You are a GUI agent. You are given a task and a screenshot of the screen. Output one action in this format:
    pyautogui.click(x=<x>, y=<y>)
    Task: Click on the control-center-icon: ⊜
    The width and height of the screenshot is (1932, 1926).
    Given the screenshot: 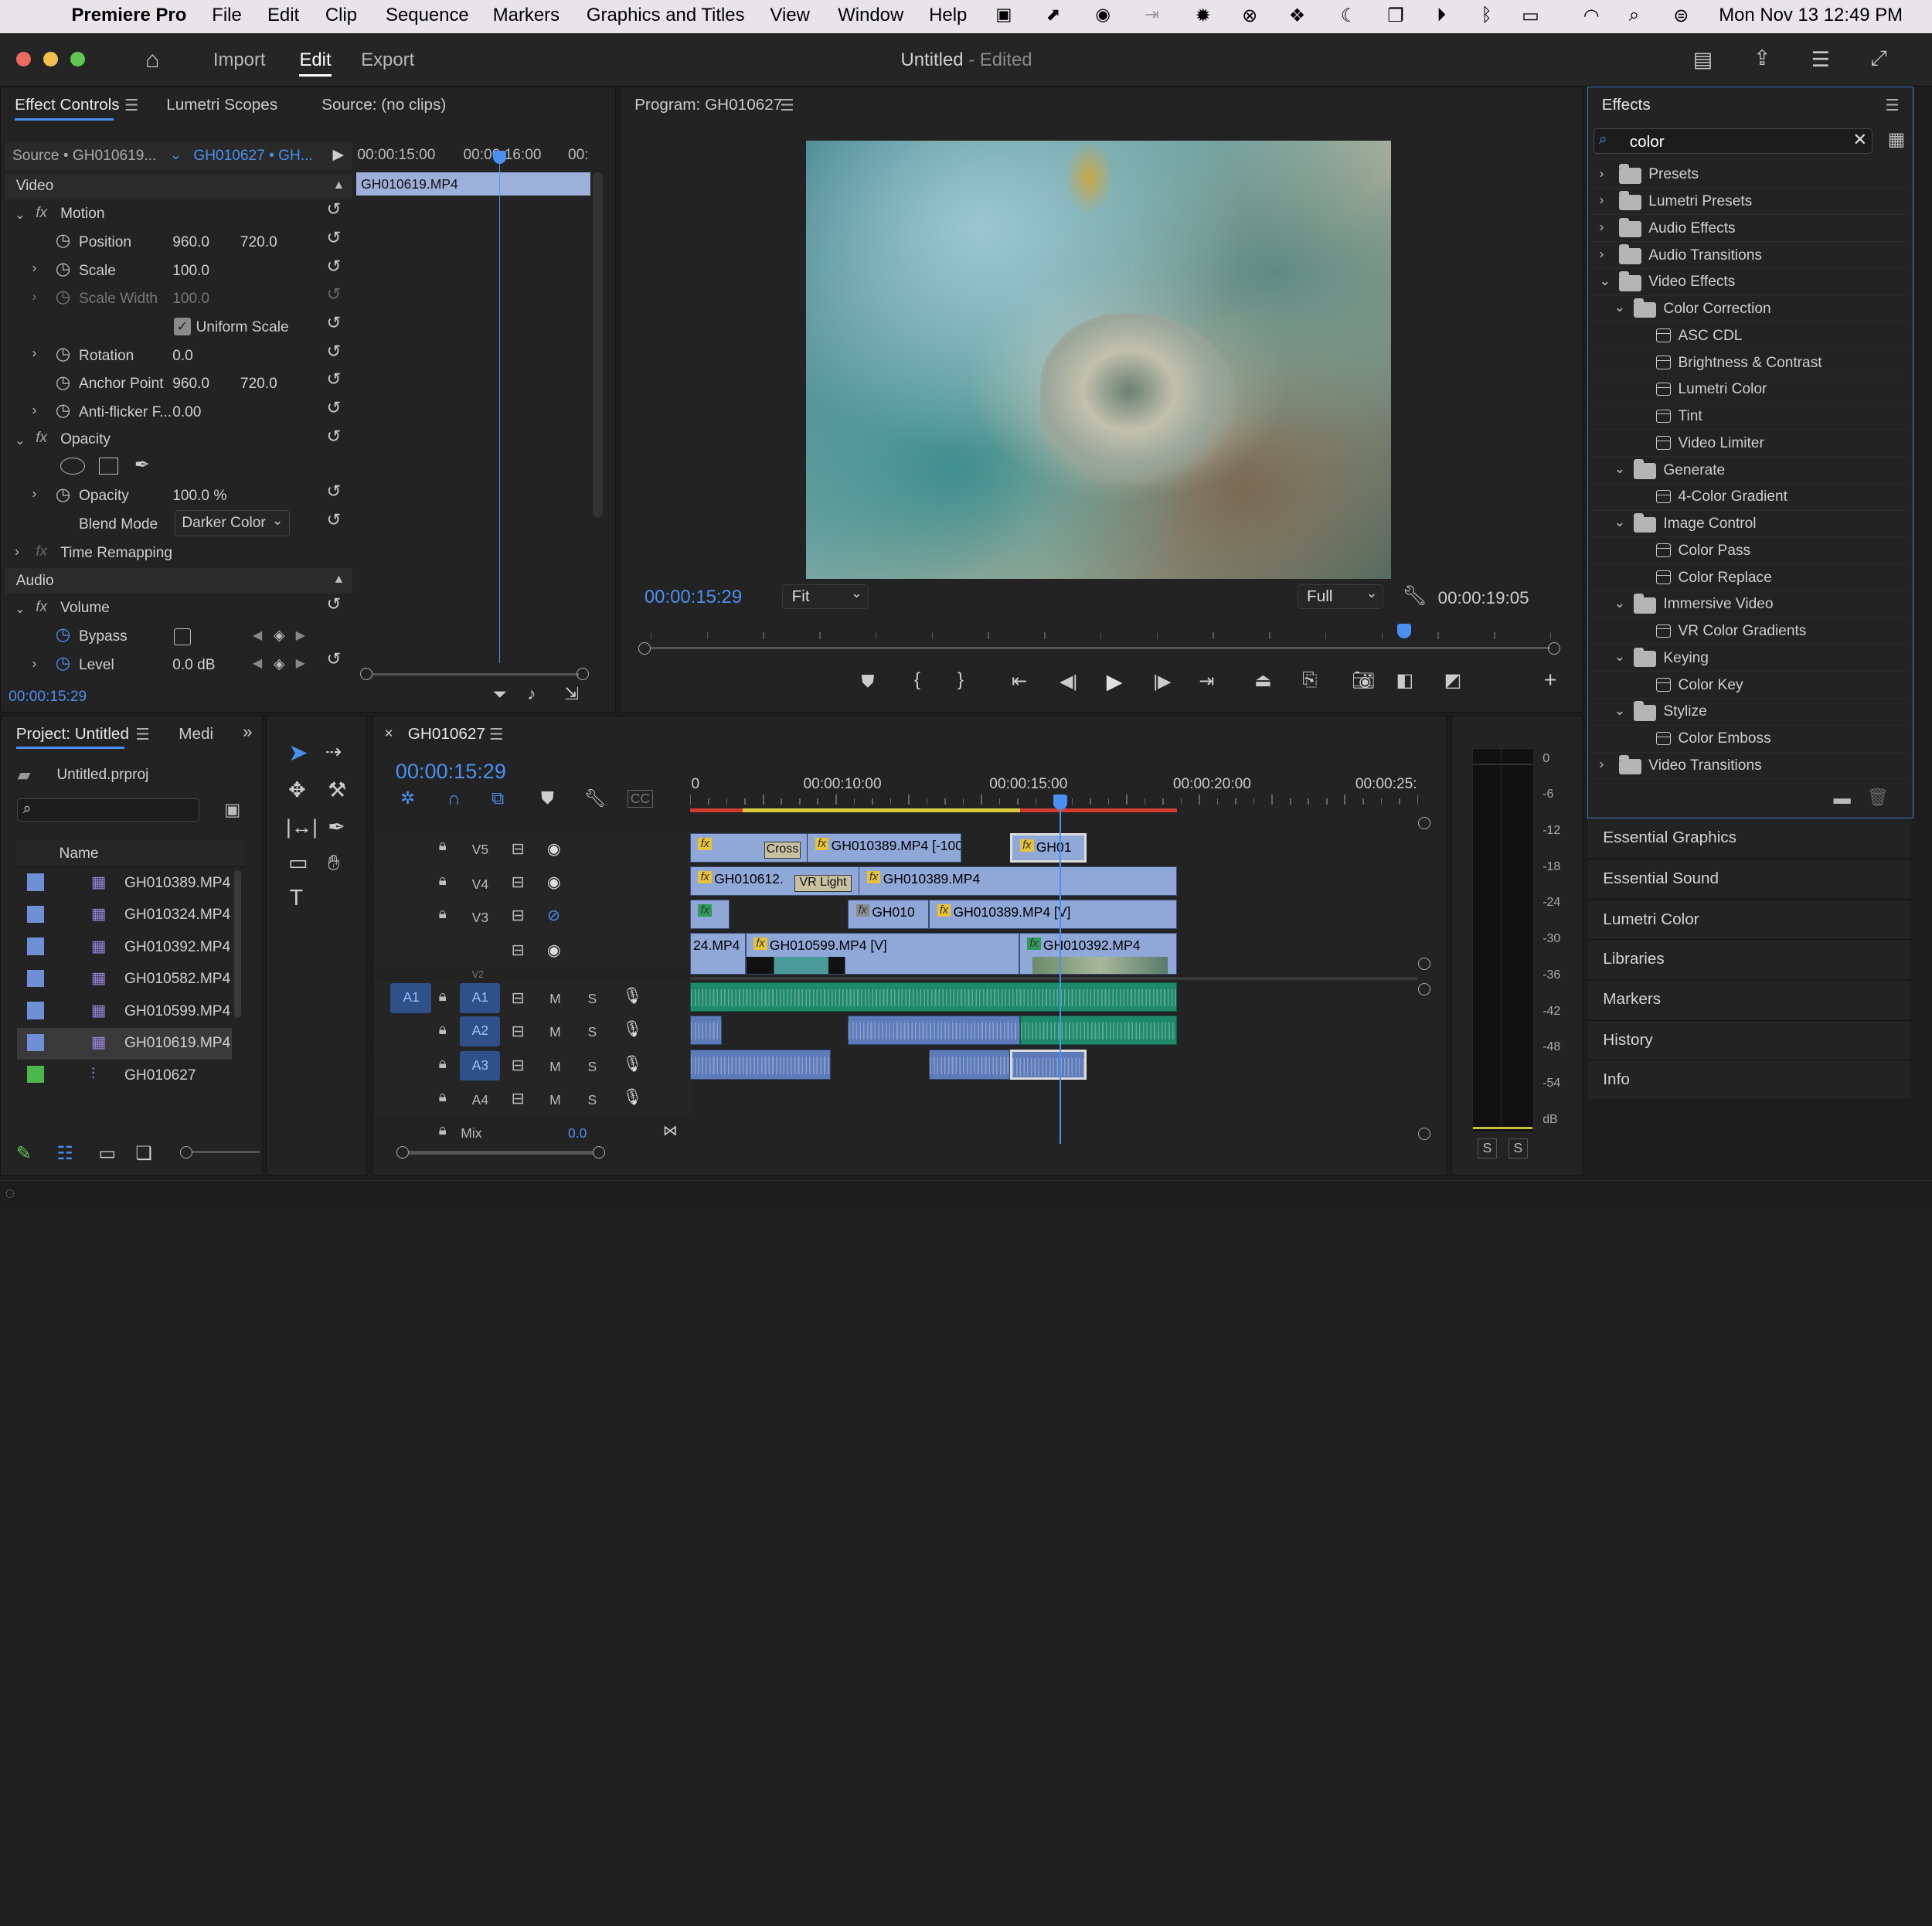 What is the action you would take?
    pyautogui.click(x=1681, y=16)
    